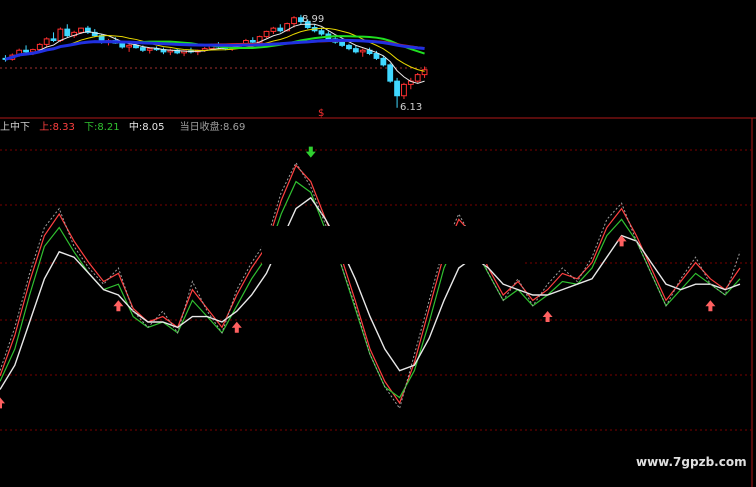 Image resolution: width=756 pixels, height=487 pixels. What do you see at coordinates (108, 127) in the screenshot?
I see `lower-value: 8.21` at bounding box center [108, 127].